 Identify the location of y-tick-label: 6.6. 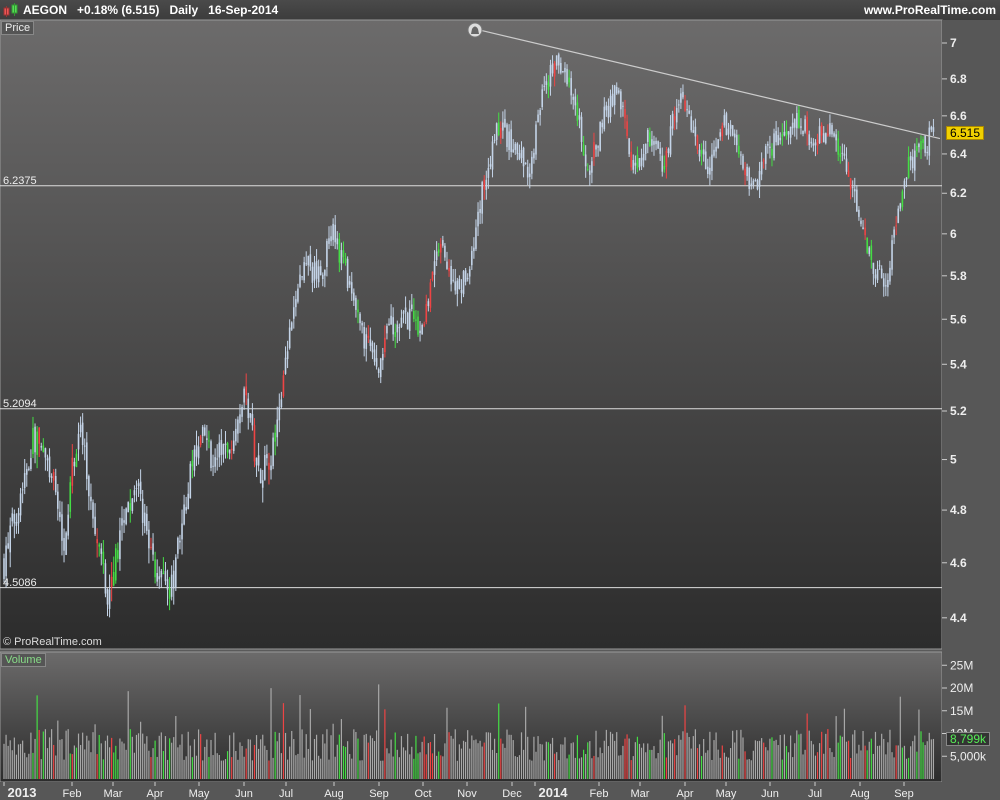
(958, 116).